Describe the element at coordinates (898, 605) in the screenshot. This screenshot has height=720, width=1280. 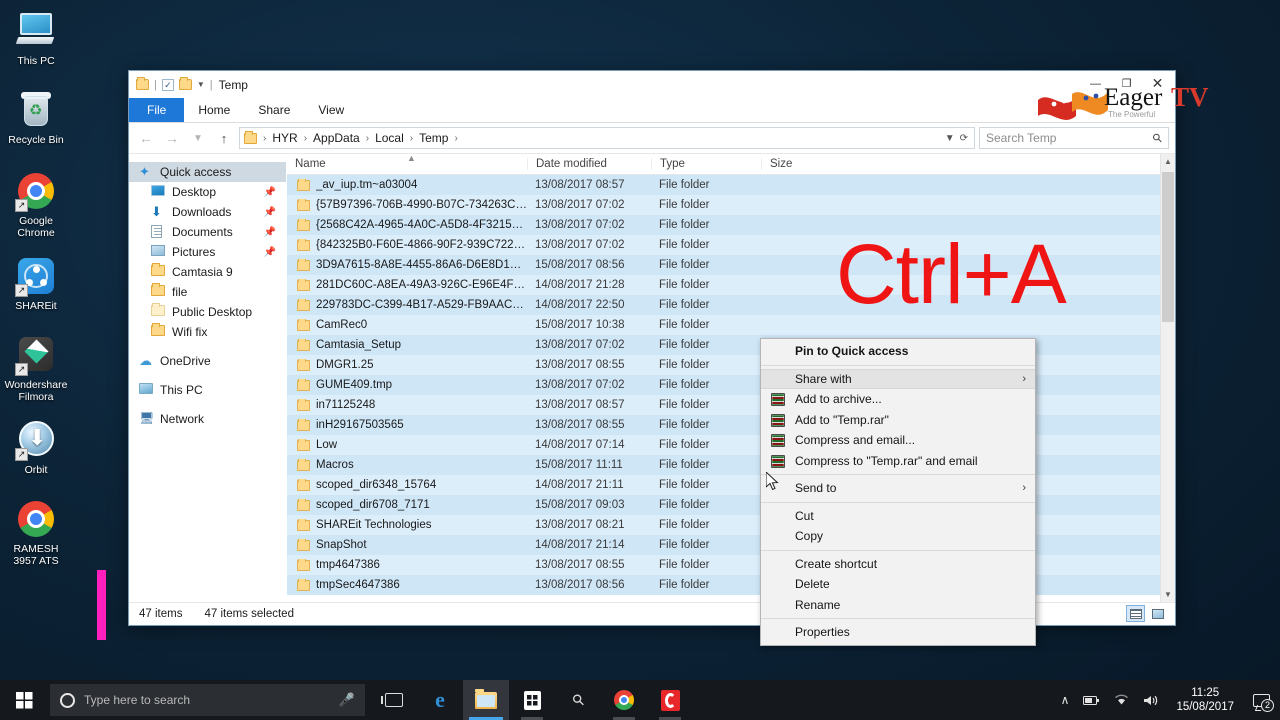
I see `menu-item: Rename` at that location.